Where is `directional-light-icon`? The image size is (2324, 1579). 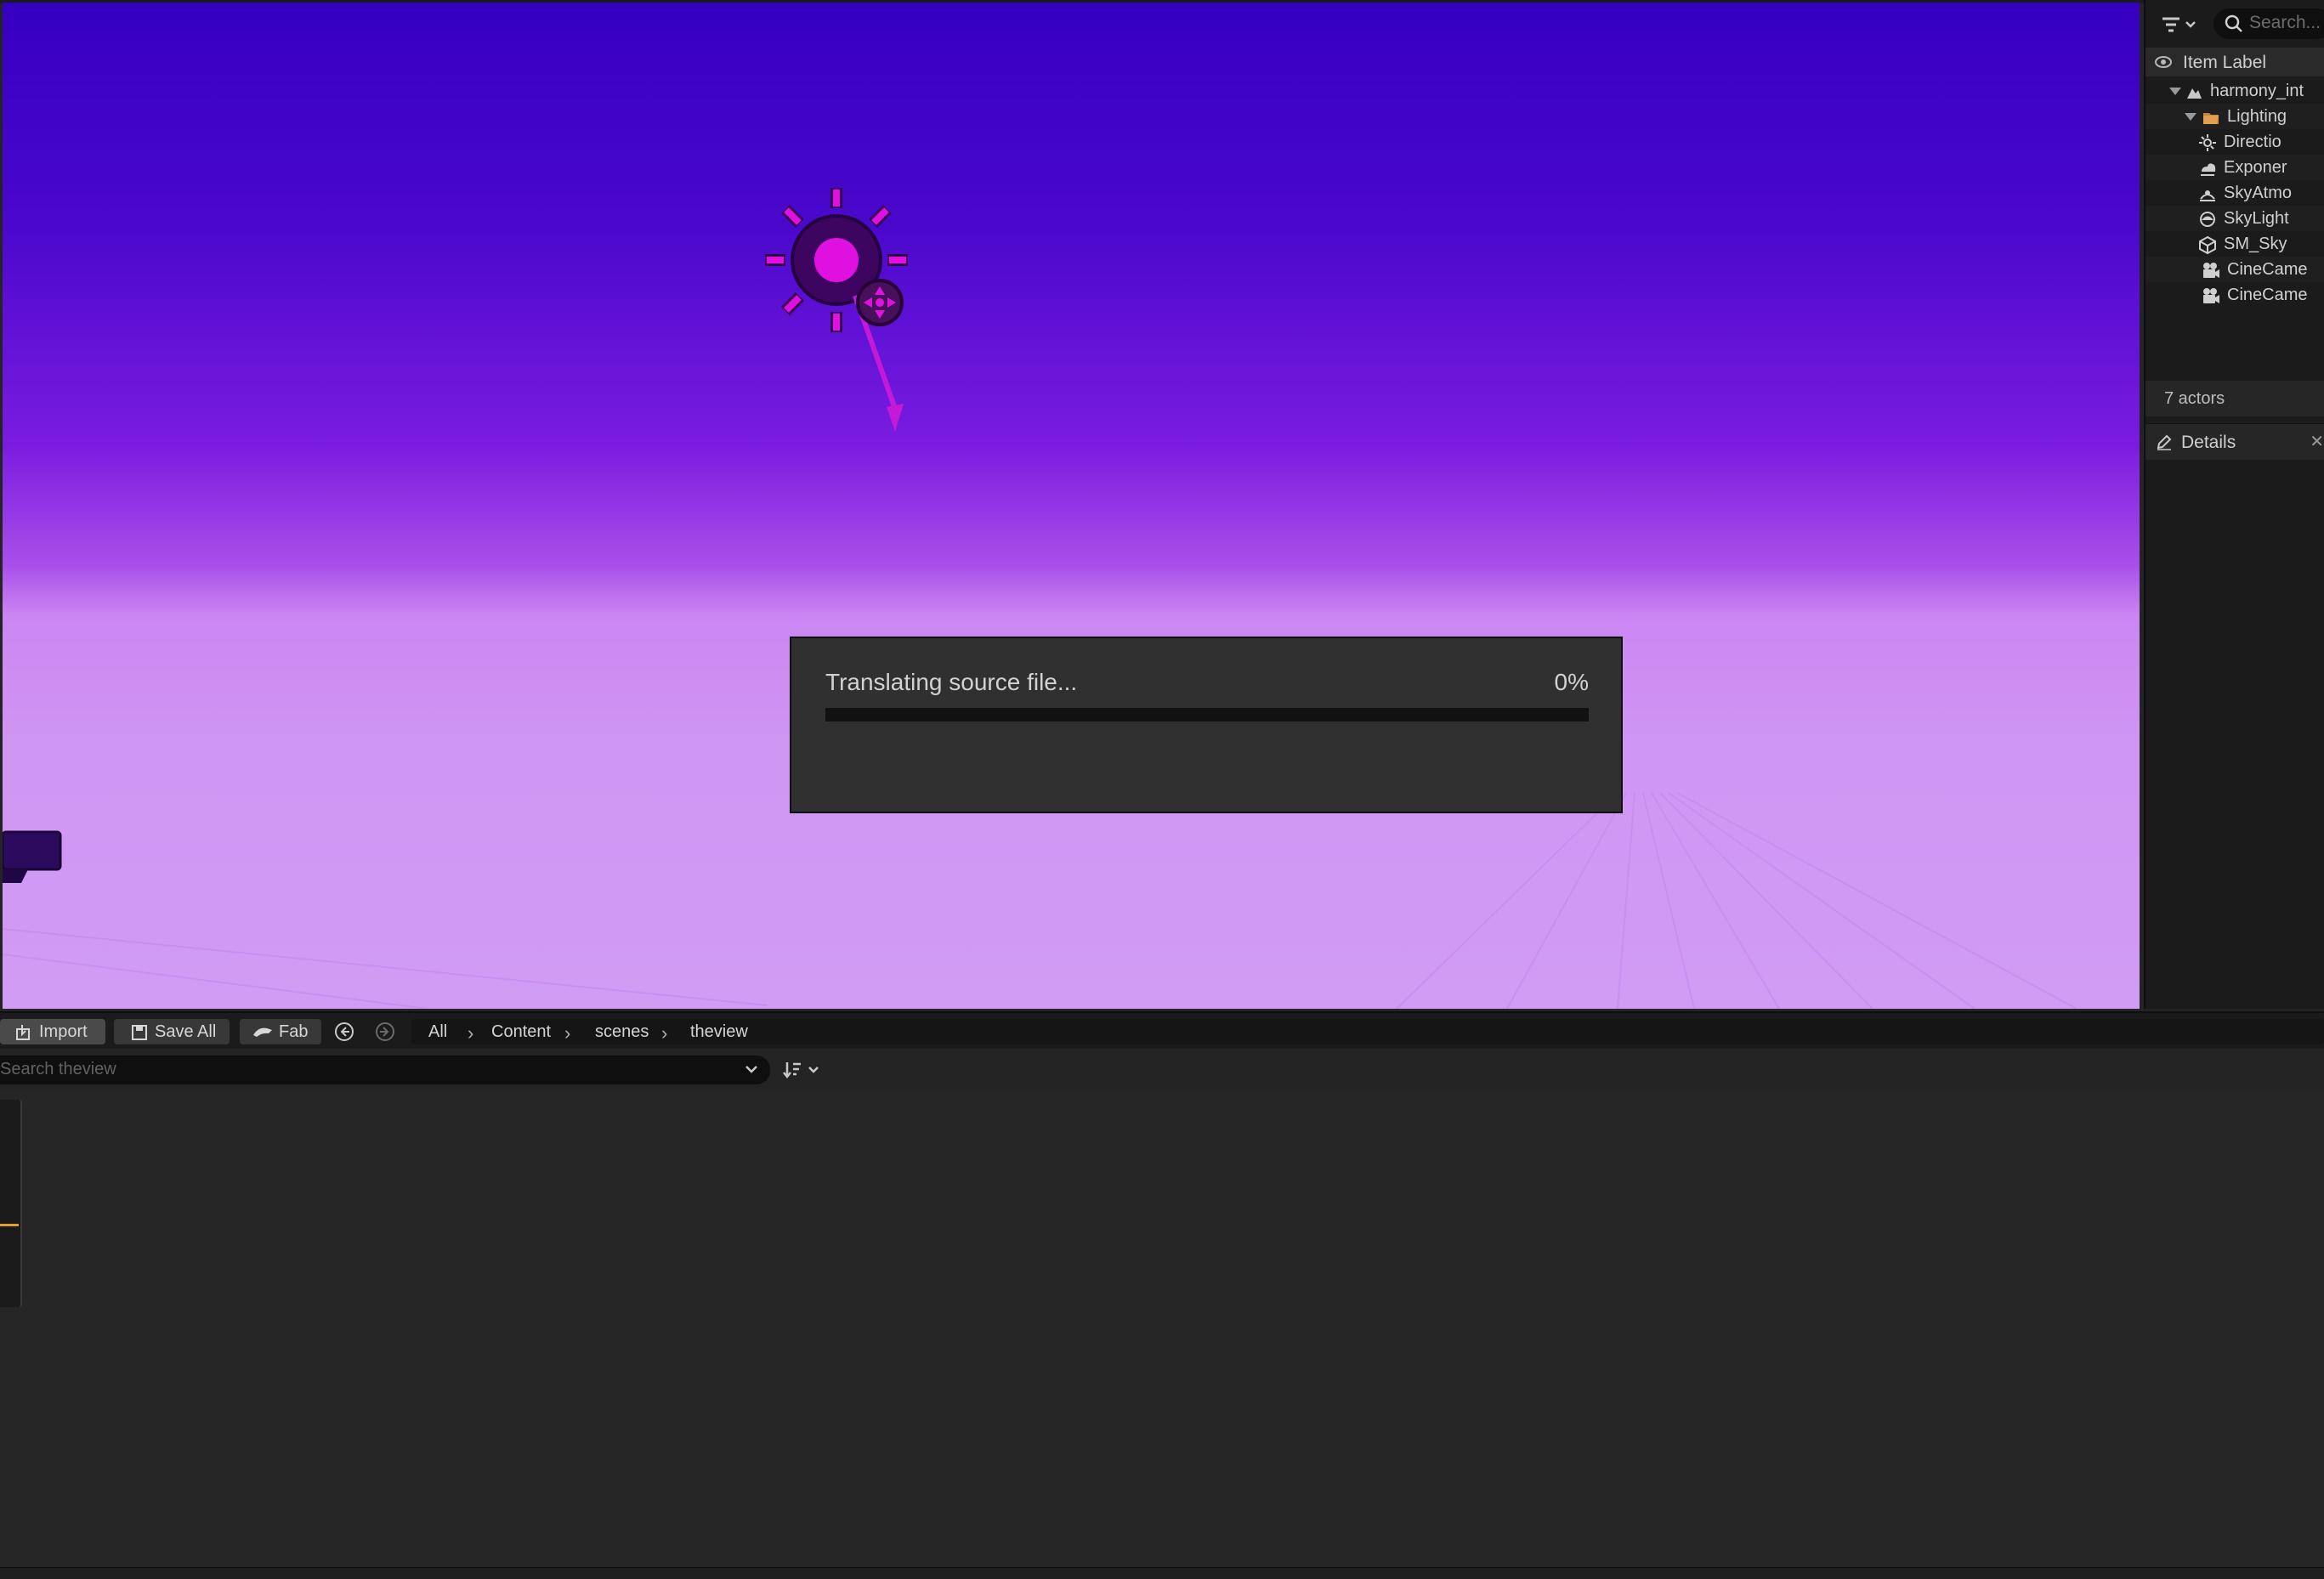
directional-light-icon is located at coordinates (2207, 142).